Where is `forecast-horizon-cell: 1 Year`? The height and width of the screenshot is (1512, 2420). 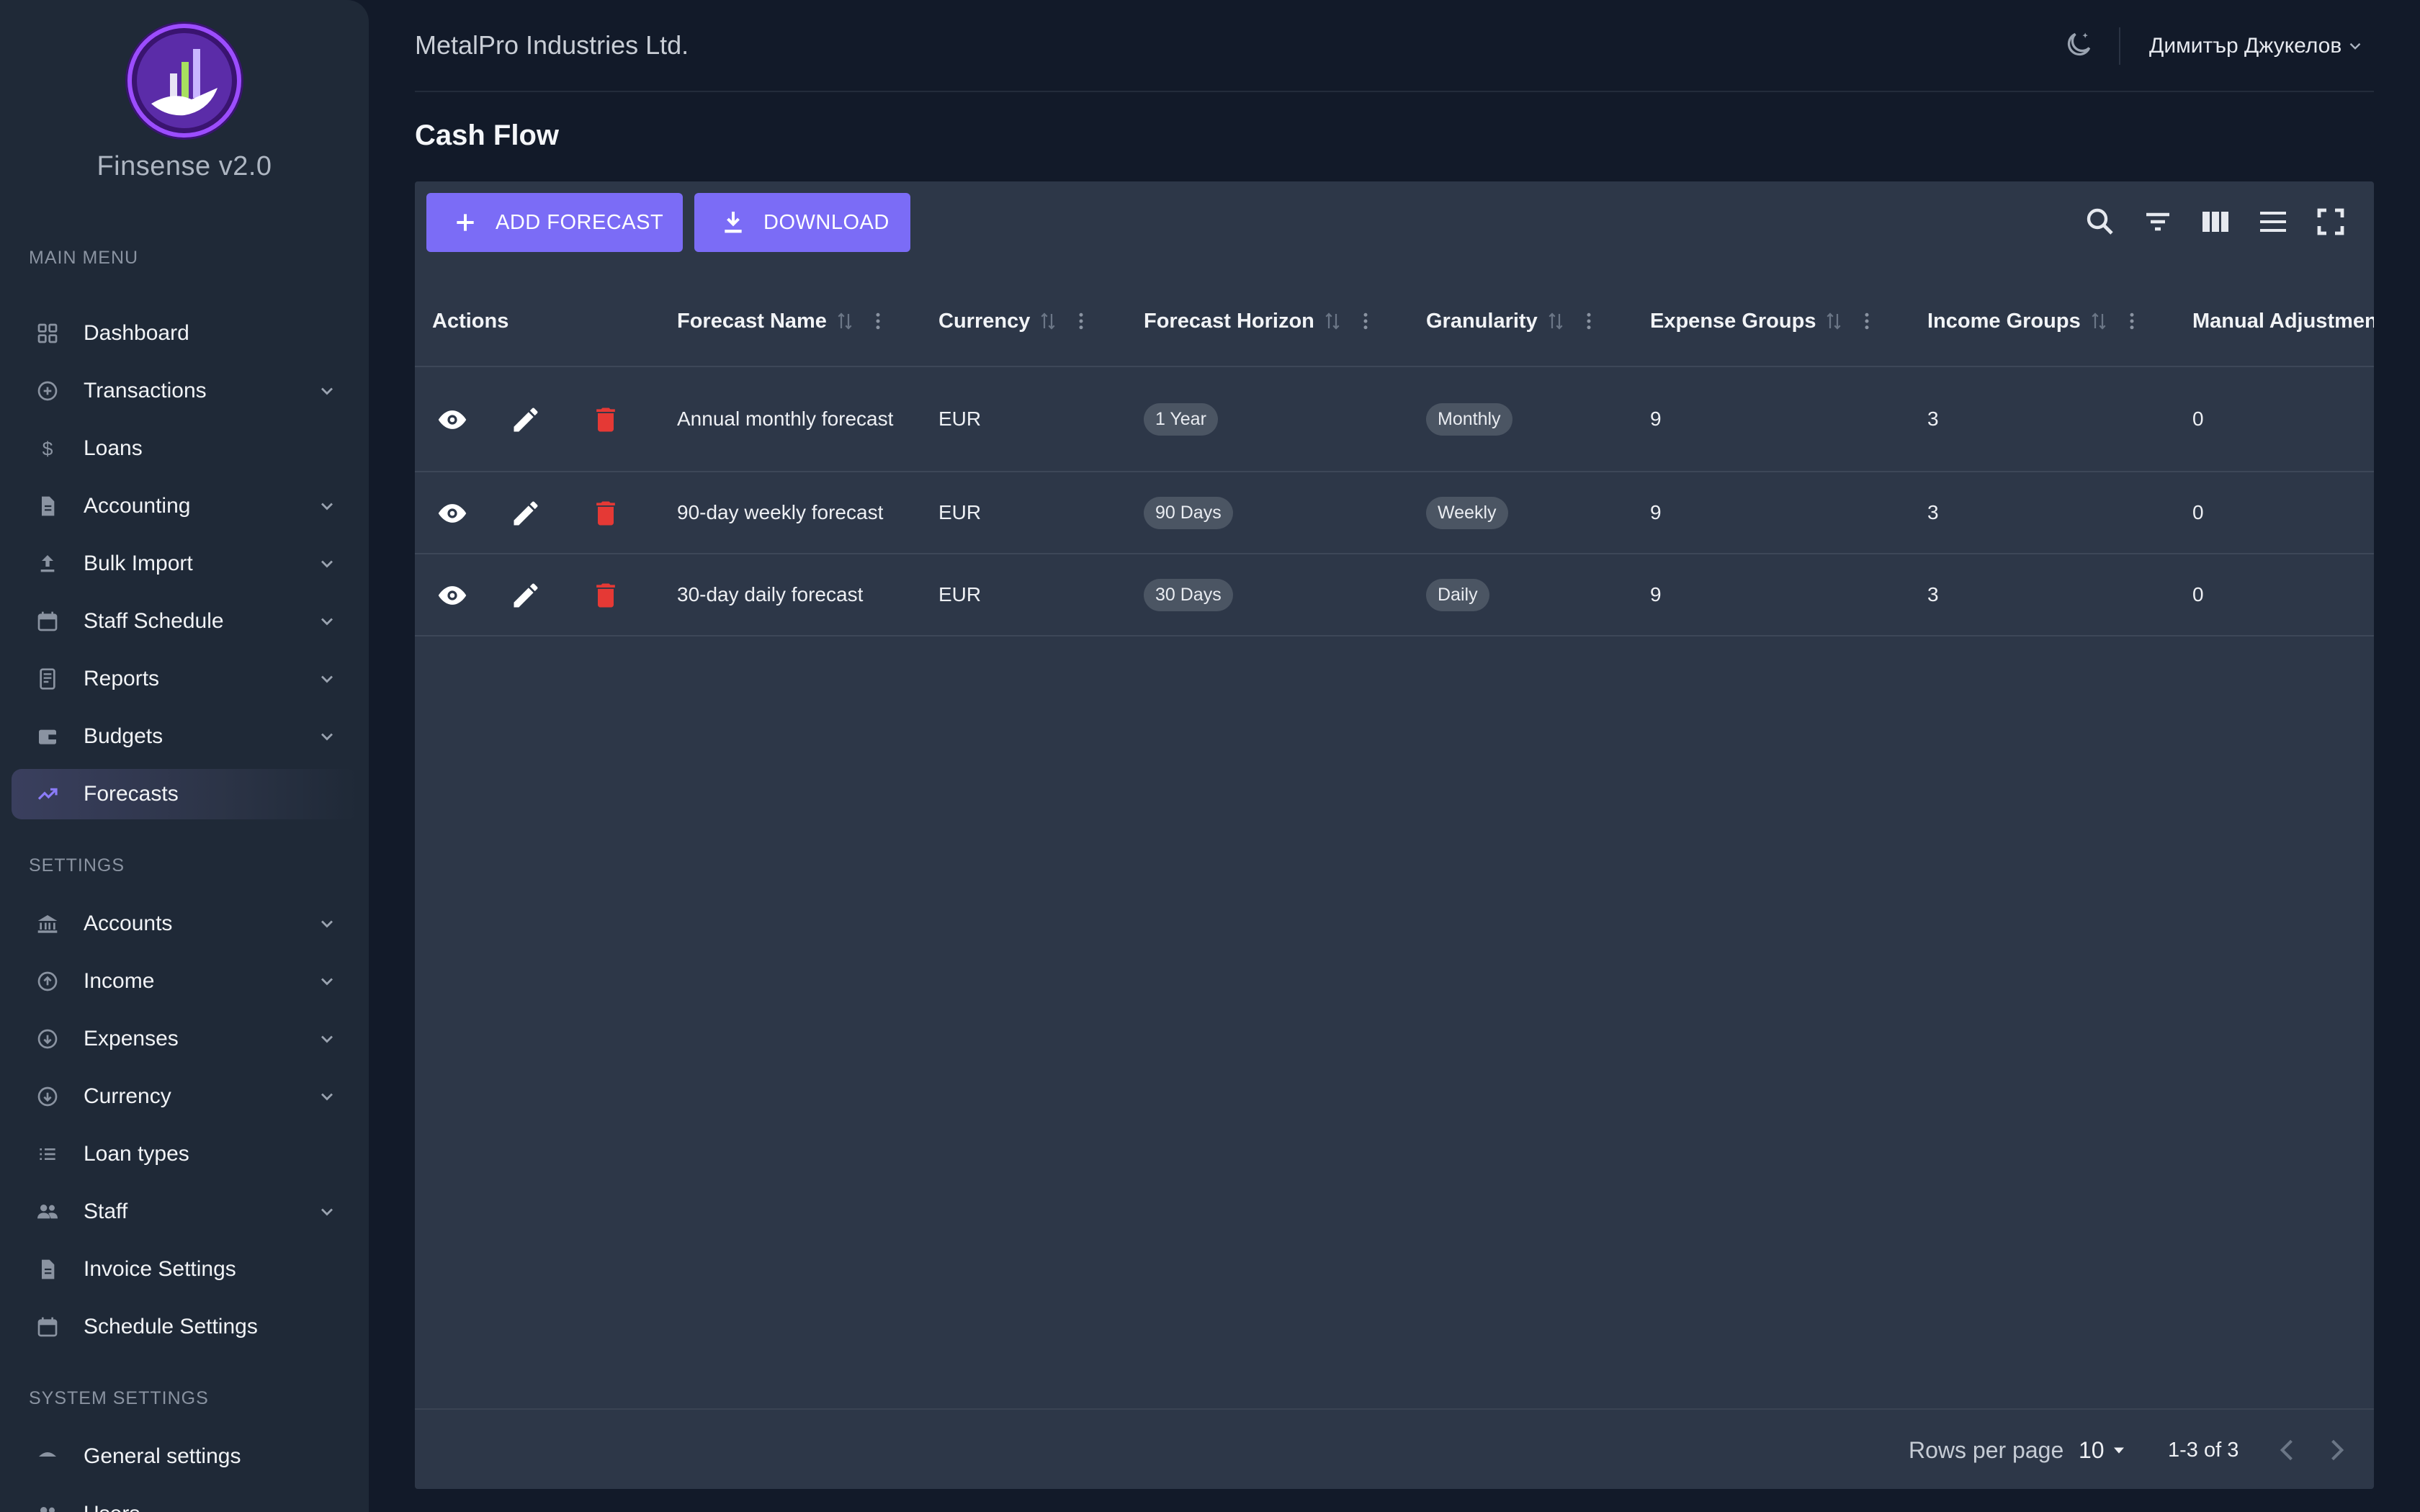 forecast-horizon-cell: 1 Year is located at coordinates (1181, 419).